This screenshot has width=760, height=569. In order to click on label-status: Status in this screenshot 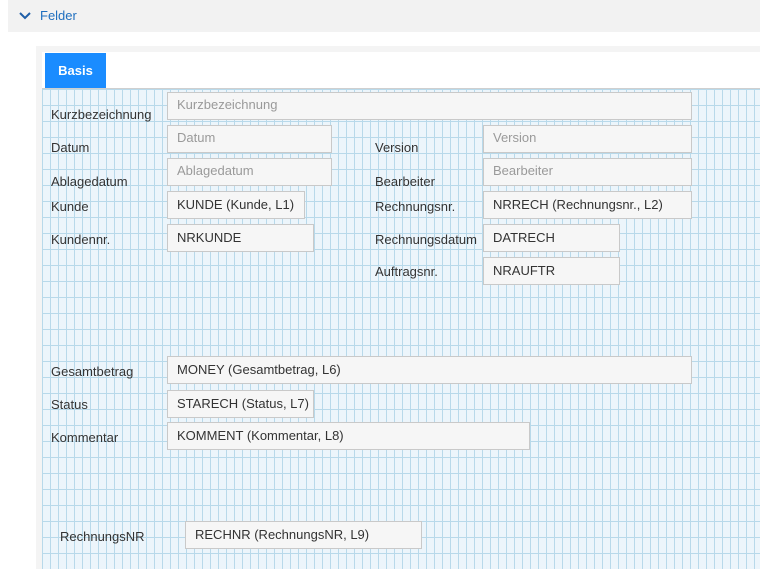, I will do `click(69, 404)`.